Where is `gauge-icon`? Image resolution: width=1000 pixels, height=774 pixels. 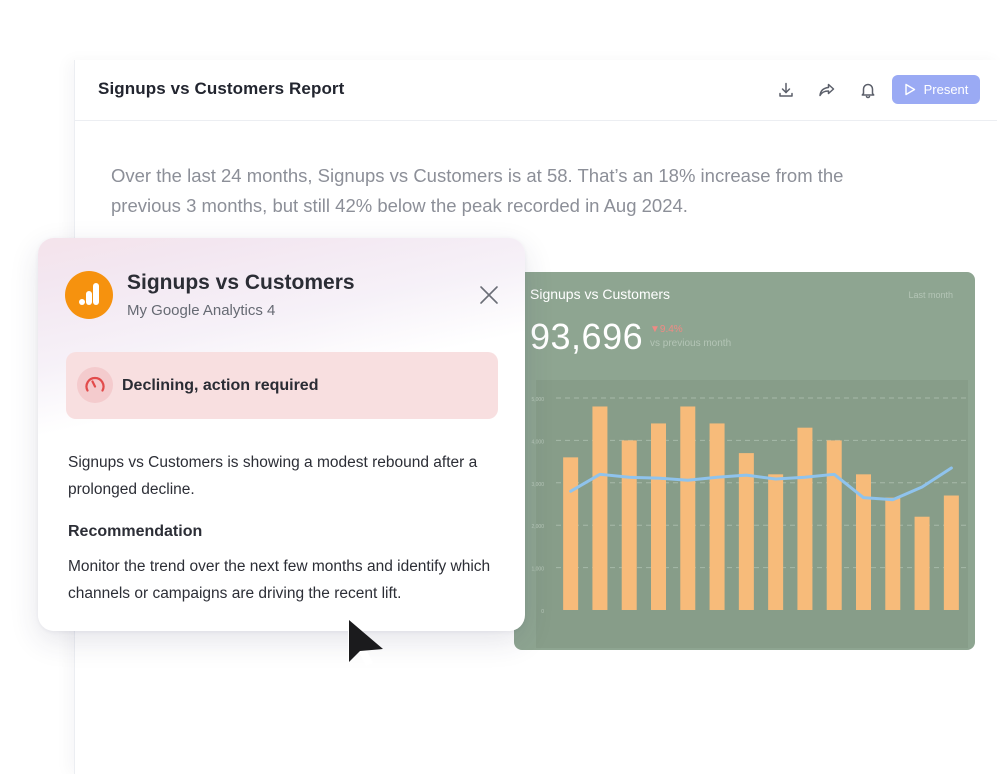
gauge-icon is located at coordinates (95, 385).